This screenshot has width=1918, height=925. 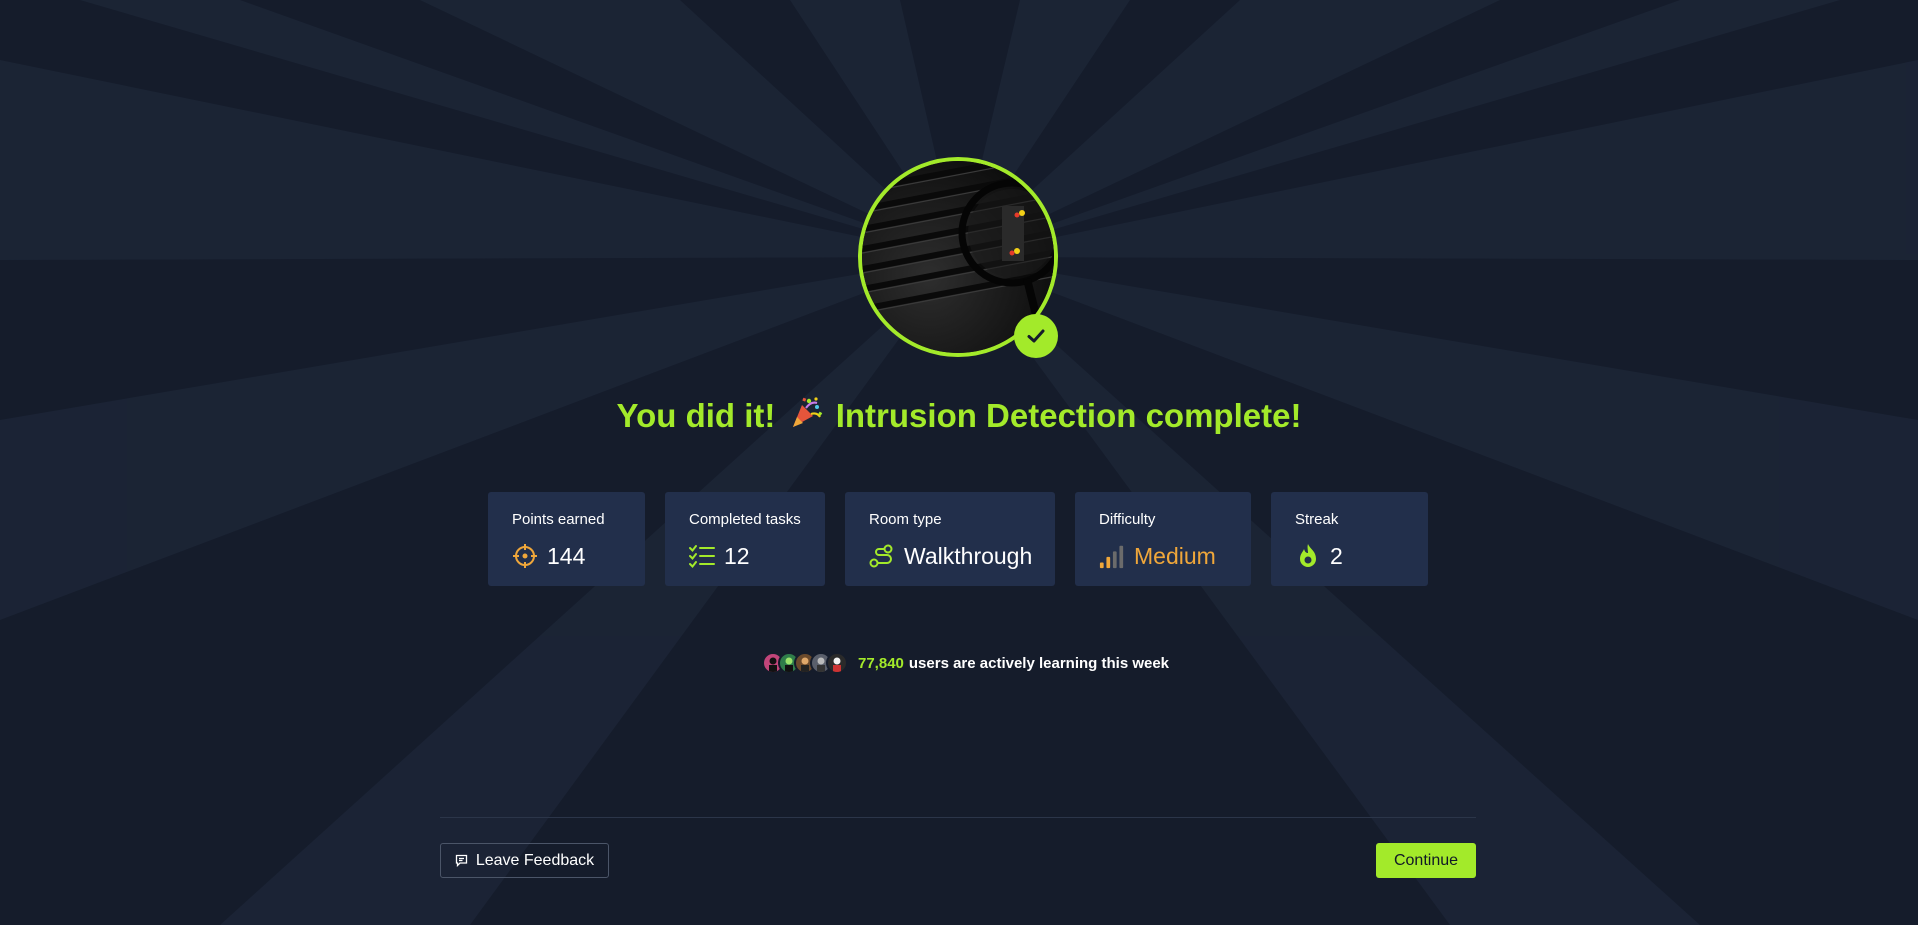 What do you see at coordinates (525, 556) in the screenshot?
I see `target-icon` at bounding box center [525, 556].